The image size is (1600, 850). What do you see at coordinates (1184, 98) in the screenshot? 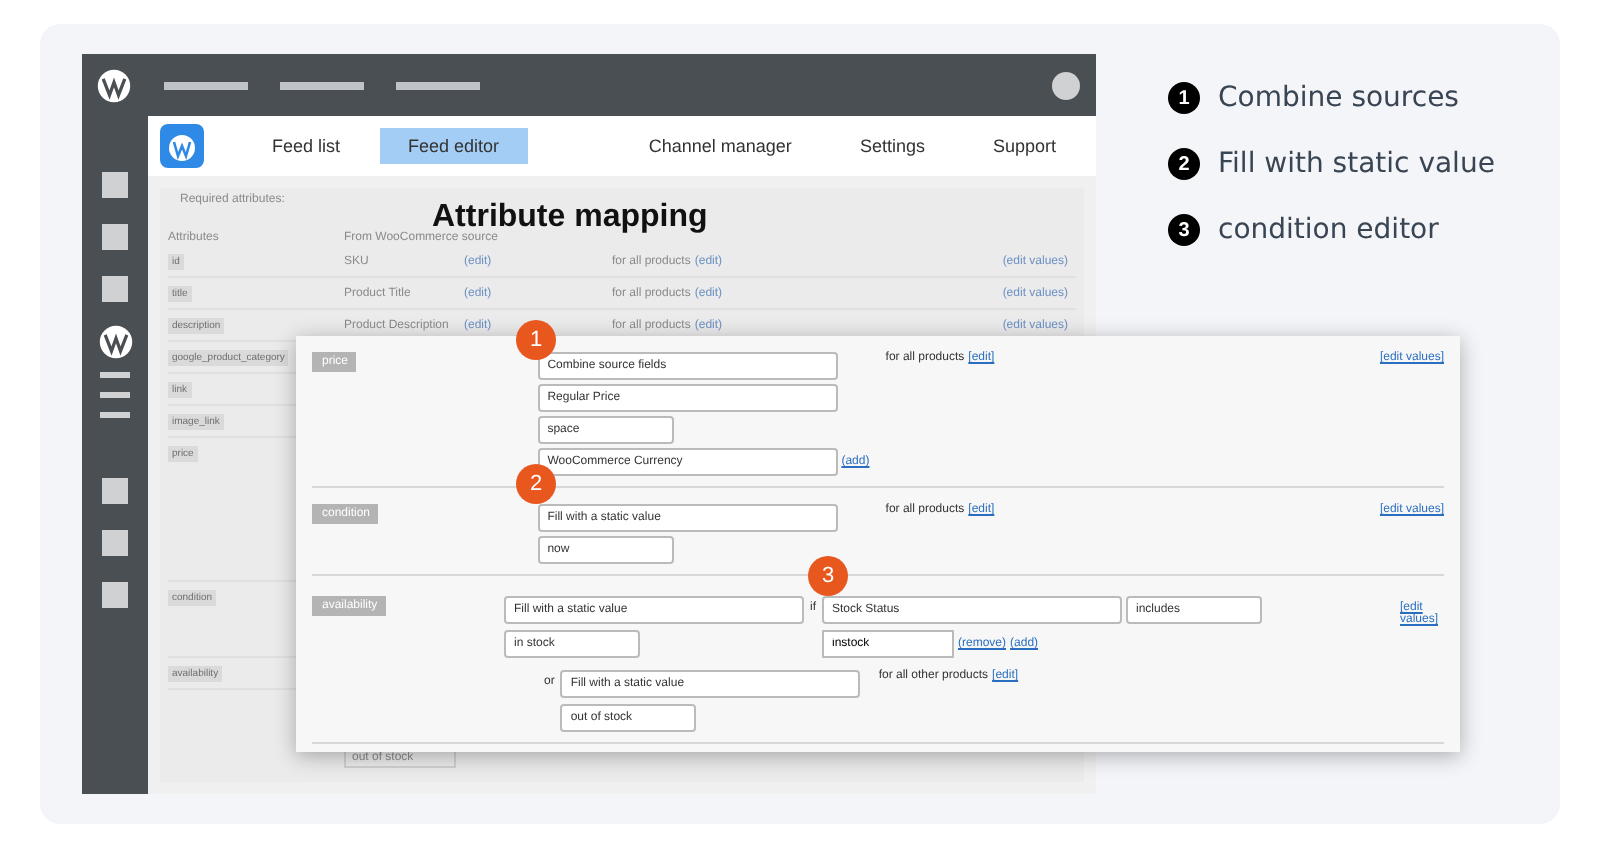
I see `number-badge: 1` at bounding box center [1184, 98].